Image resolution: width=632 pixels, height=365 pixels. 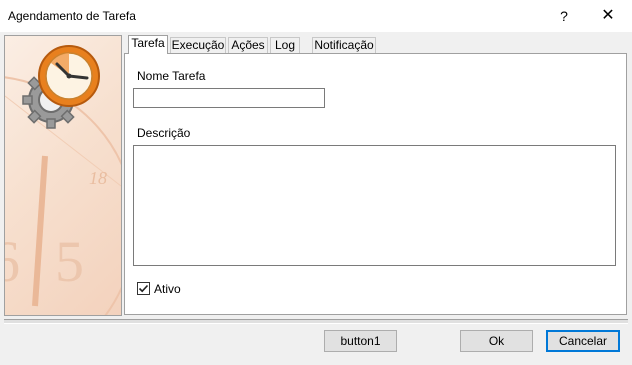 What do you see at coordinates (316, 321) in the screenshot?
I see `footer-separator` at bounding box center [316, 321].